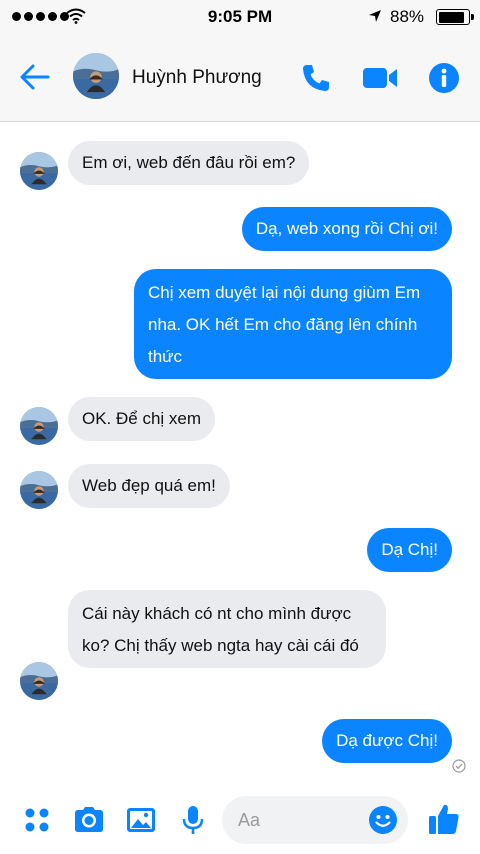 The width and height of the screenshot is (480, 854). I want to click on contact-name: Huỳnh Phương, so click(197, 78).